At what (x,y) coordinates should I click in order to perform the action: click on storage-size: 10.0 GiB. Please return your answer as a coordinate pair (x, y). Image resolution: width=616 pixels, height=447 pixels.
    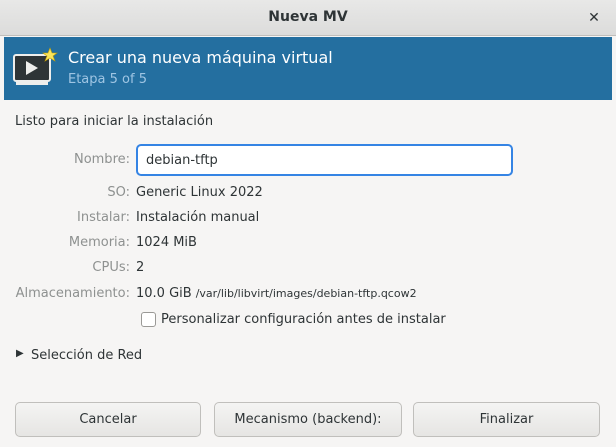
    Looking at the image, I should click on (164, 293).